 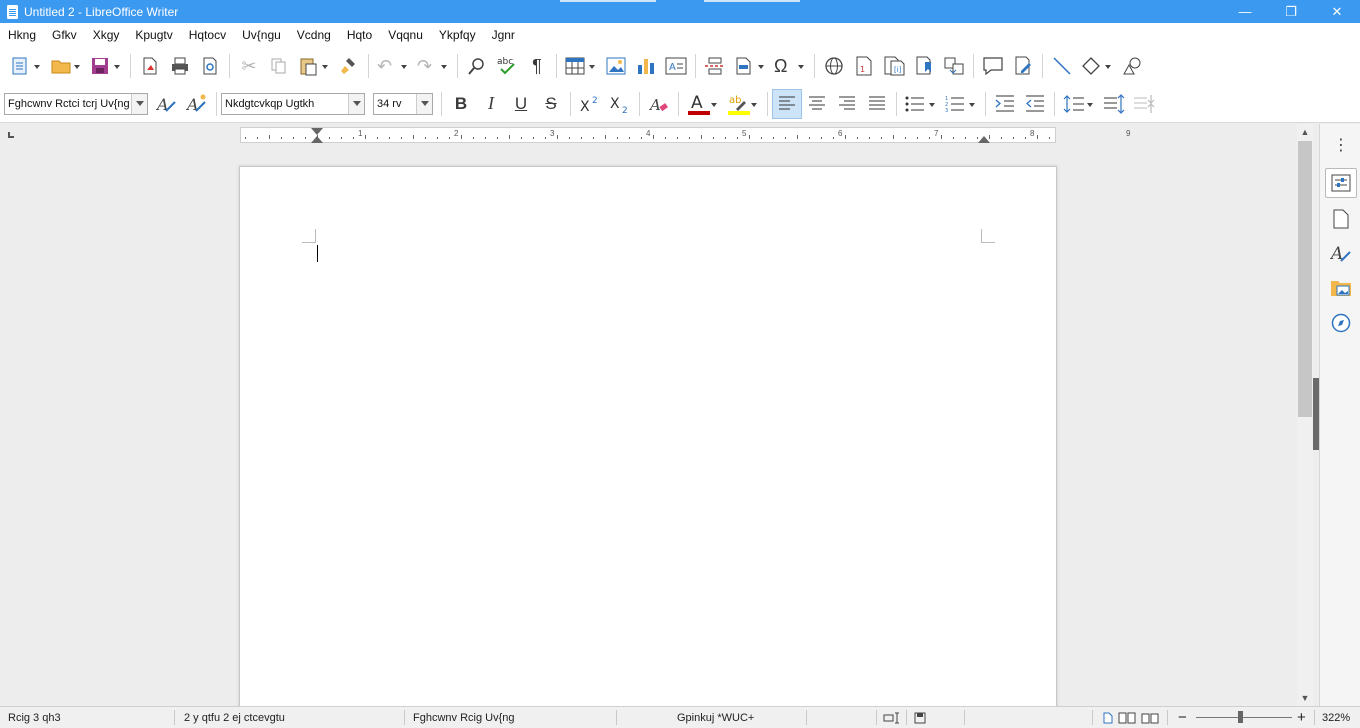 I want to click on print-preview-icon, so click(x=210, y=66).